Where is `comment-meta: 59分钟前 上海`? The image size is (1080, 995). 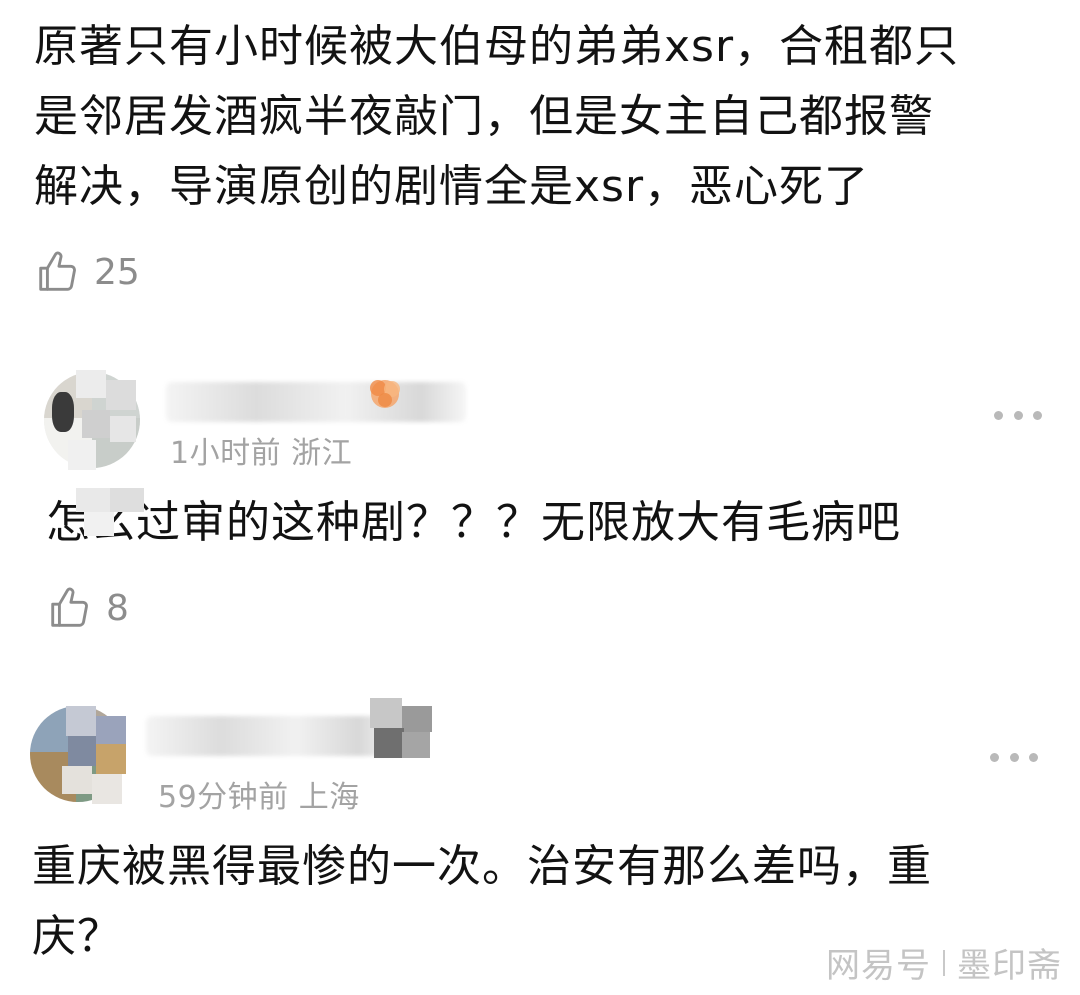 comment-meta: 59分钟前 上海 is located at coordinates (259, 797).